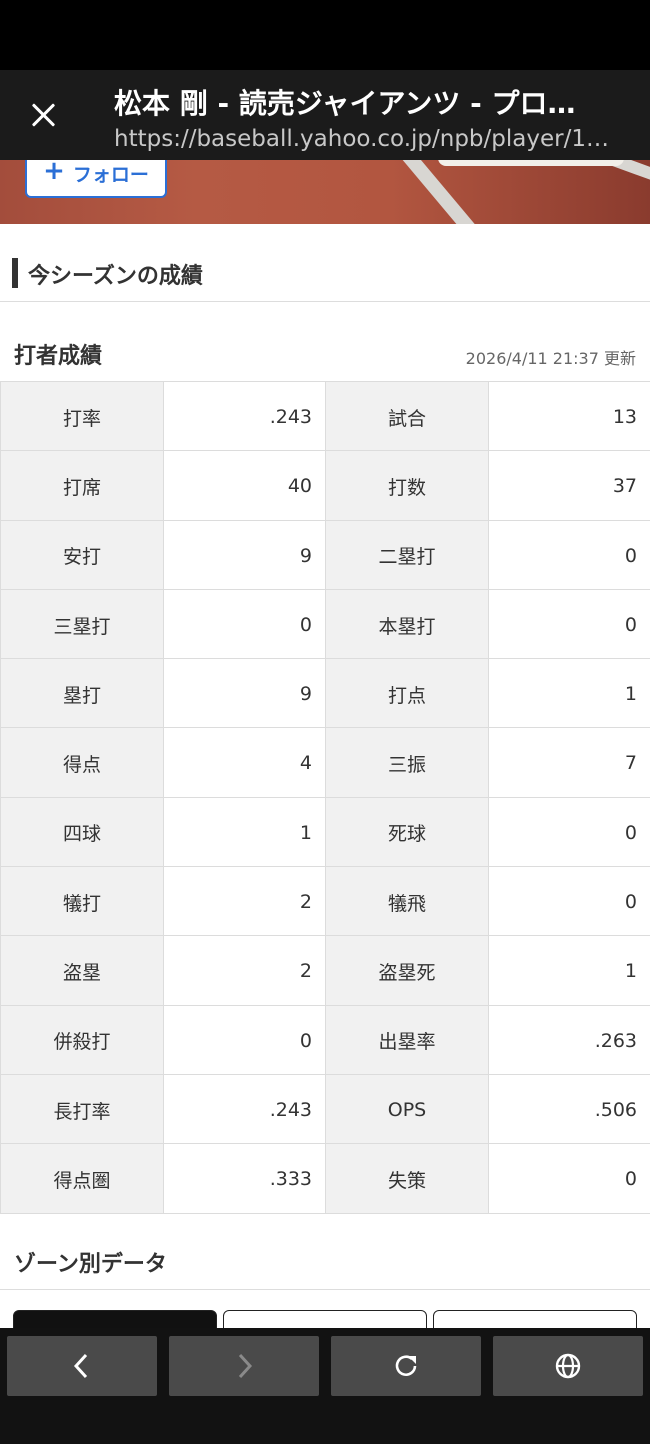  What do you see at coordinates (407, 832) in the screenshot?
I see `stat-label: 死球` at bounding box center [407, 832].